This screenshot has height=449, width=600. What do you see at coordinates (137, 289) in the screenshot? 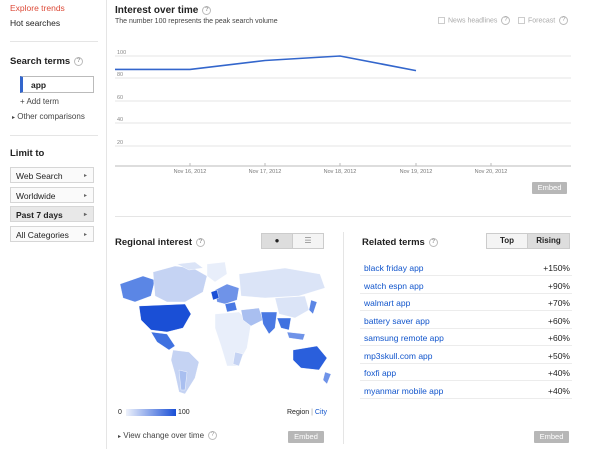
I see `region-alaska` at bounding box center [137, 289].